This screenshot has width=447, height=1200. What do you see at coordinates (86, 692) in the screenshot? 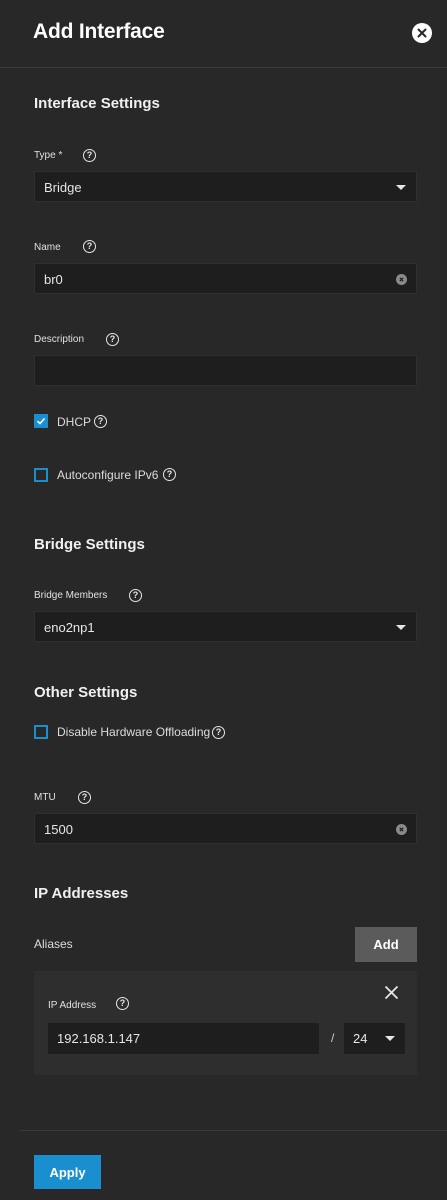
I see `section-title-other-settings: Other Settings` at bounding box center [86, 692].